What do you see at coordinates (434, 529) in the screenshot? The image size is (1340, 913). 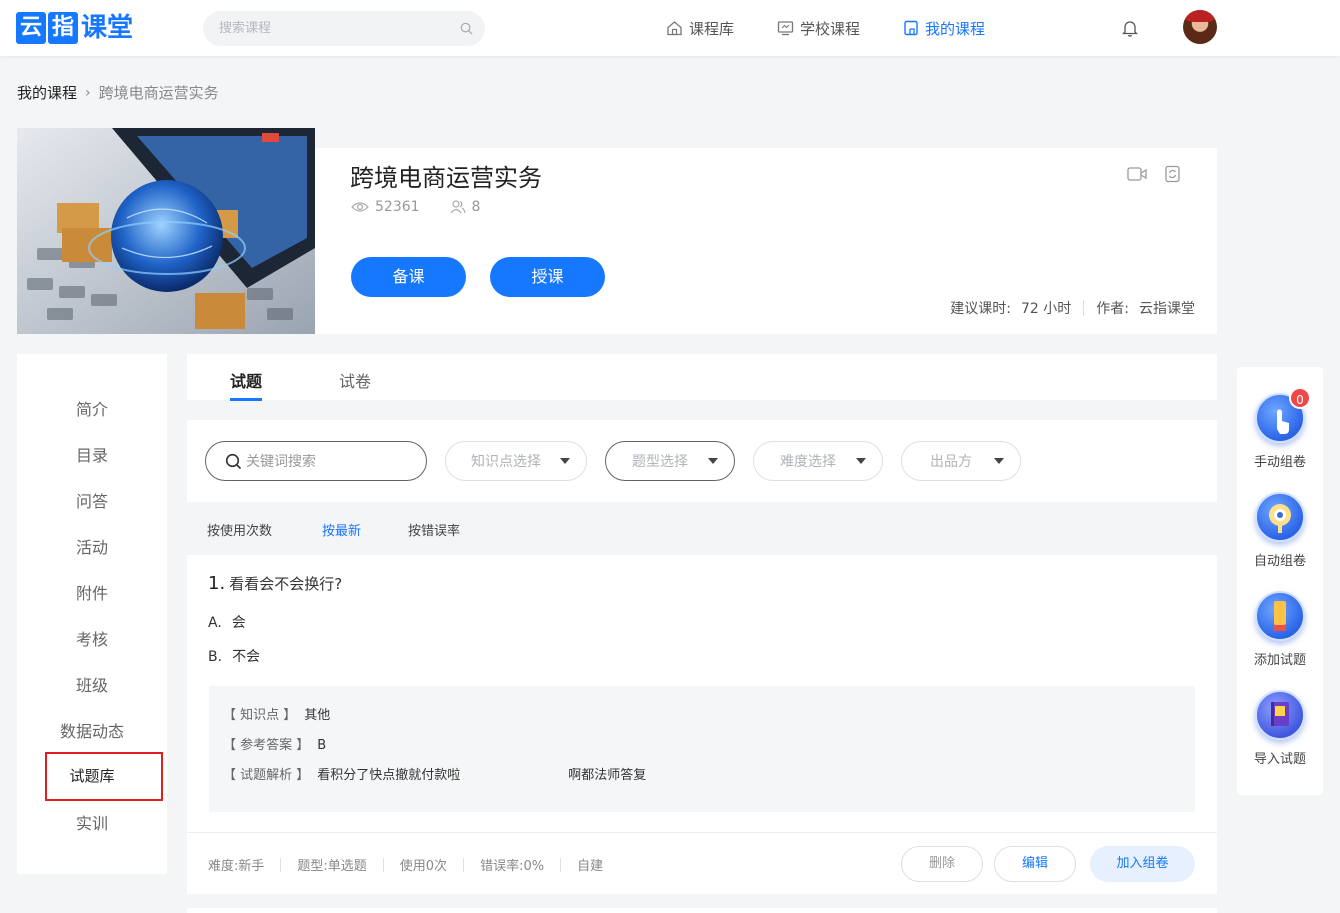 I see `sort-by-error-rate: 按错误率` at bounding box center [434, 529].